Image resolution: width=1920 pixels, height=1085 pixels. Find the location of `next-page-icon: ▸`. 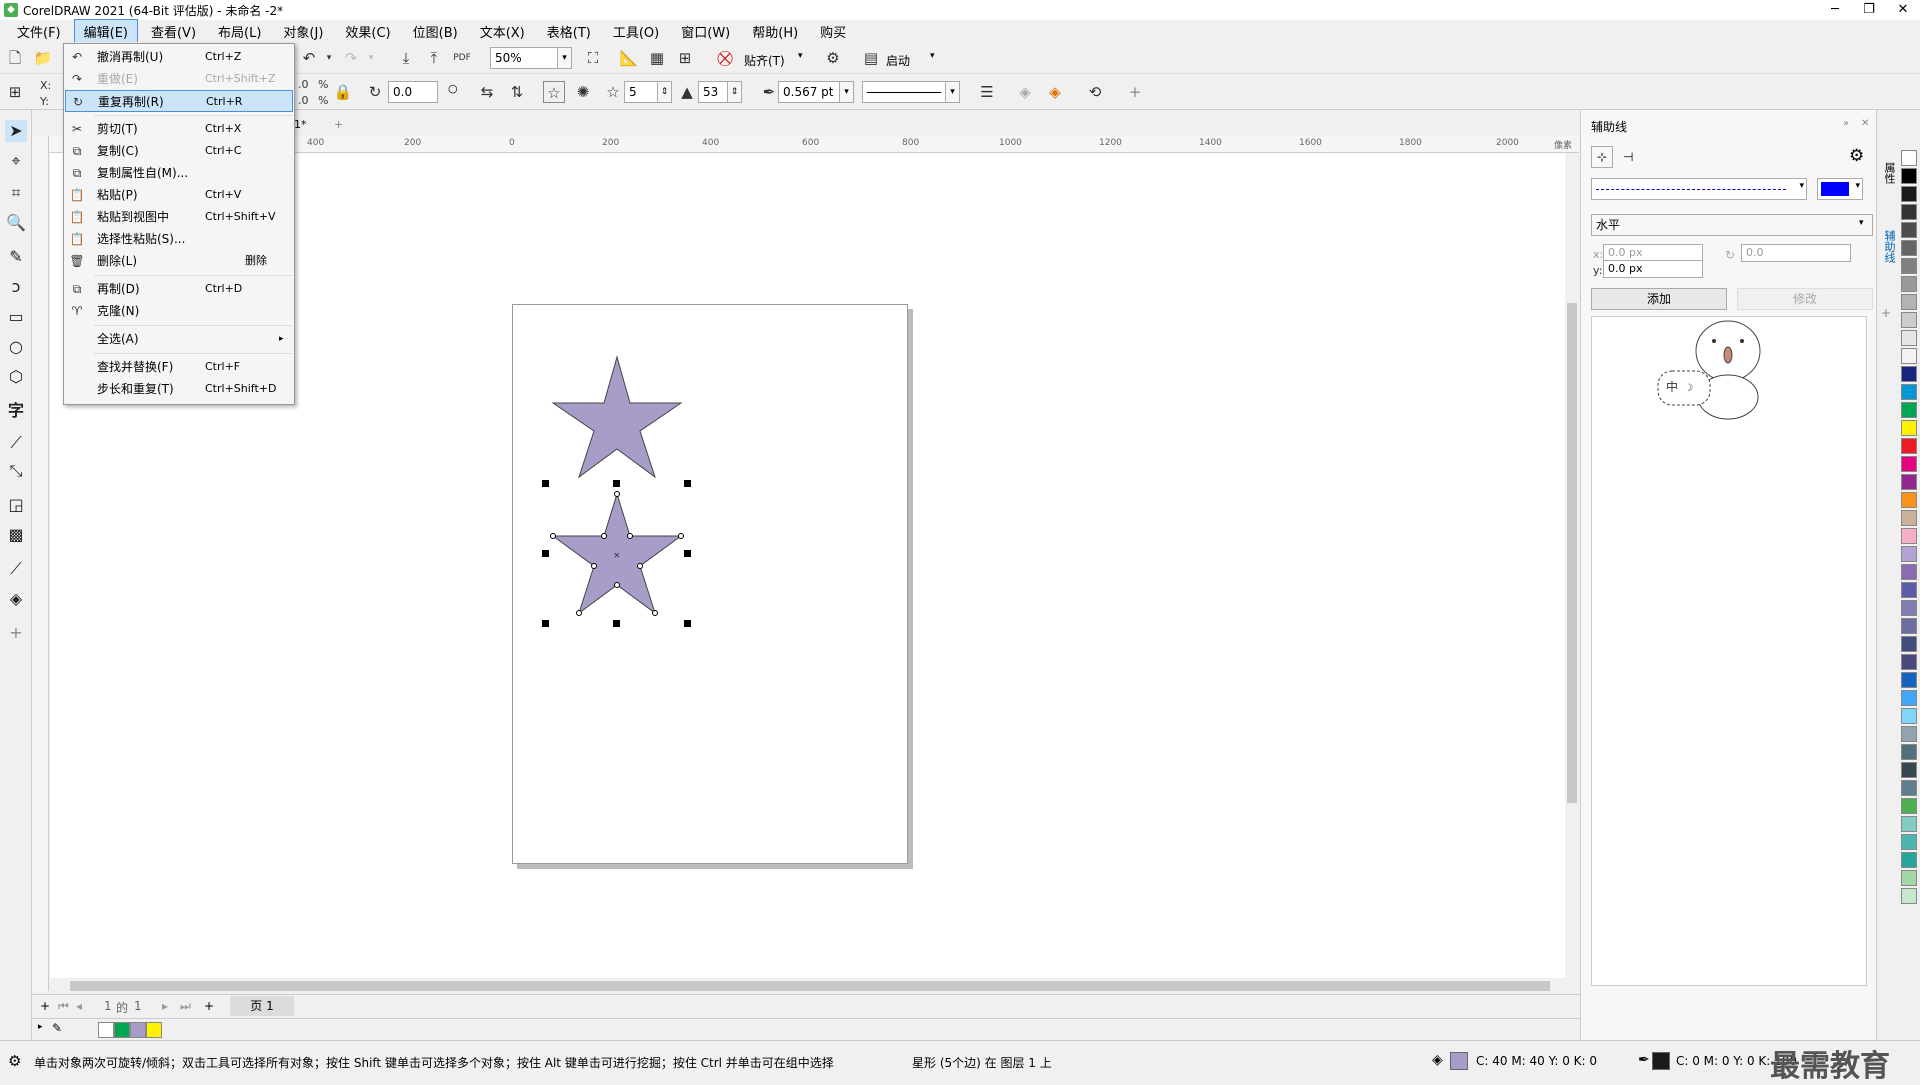

next-page-icon: ▸ is located at coordinates (165, 1006).